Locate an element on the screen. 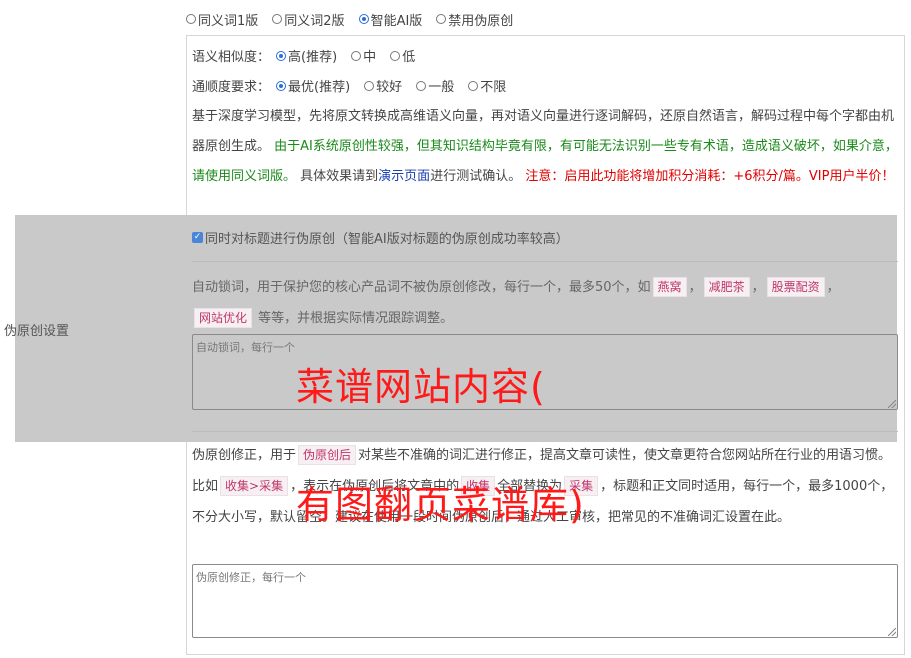 The width and height of the screenshot is (911, 658). checkbox-checked-icon: ✓ is located at coordinates (197, 237).